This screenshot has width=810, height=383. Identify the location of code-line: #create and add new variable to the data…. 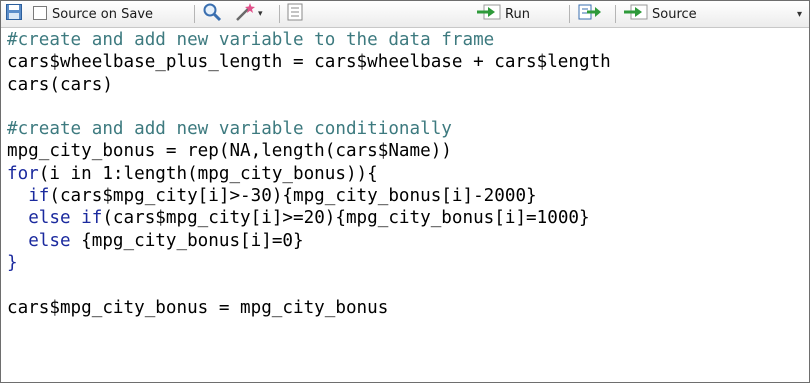
(408, 40).